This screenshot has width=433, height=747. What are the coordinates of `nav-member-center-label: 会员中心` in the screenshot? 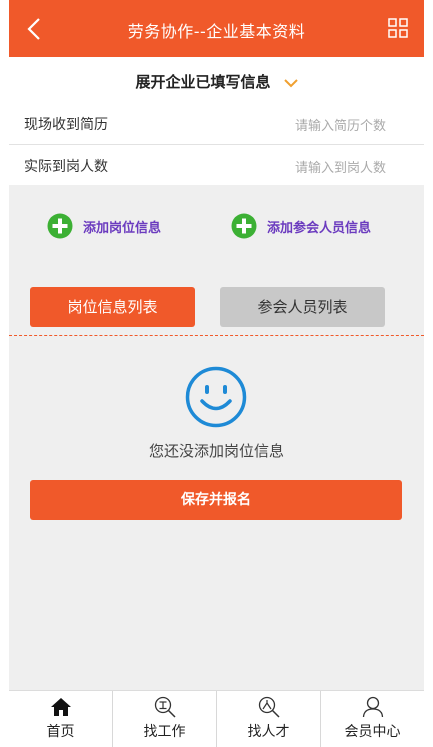 It's located at (372, 732).